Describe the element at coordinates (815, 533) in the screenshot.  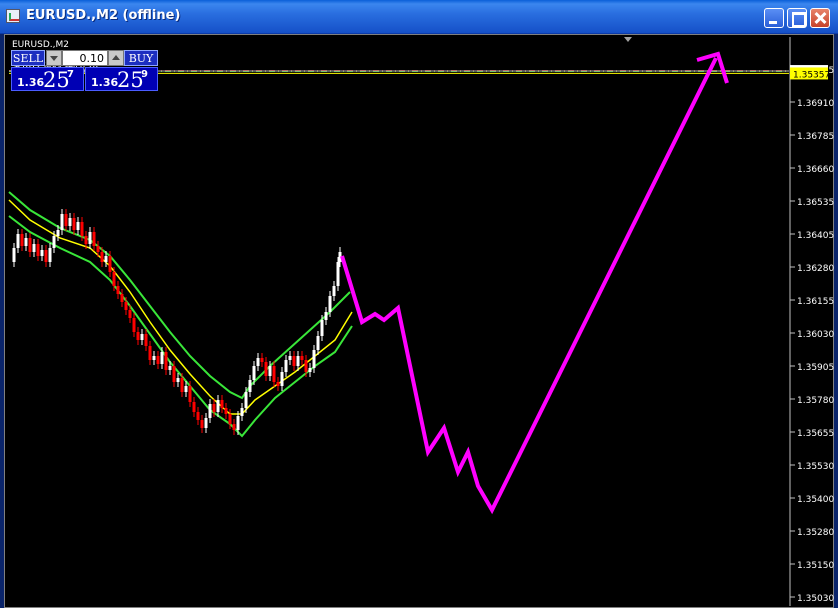
I see `axis-tick-label: 1.35280` at that location.